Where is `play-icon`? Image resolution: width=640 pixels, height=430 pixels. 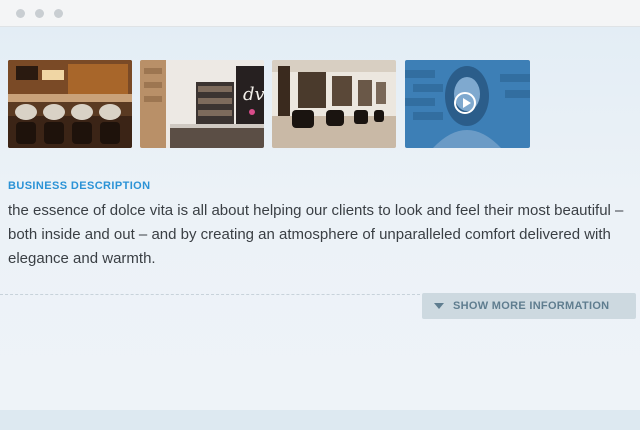
play-icon is located at coordinates (465, 103).